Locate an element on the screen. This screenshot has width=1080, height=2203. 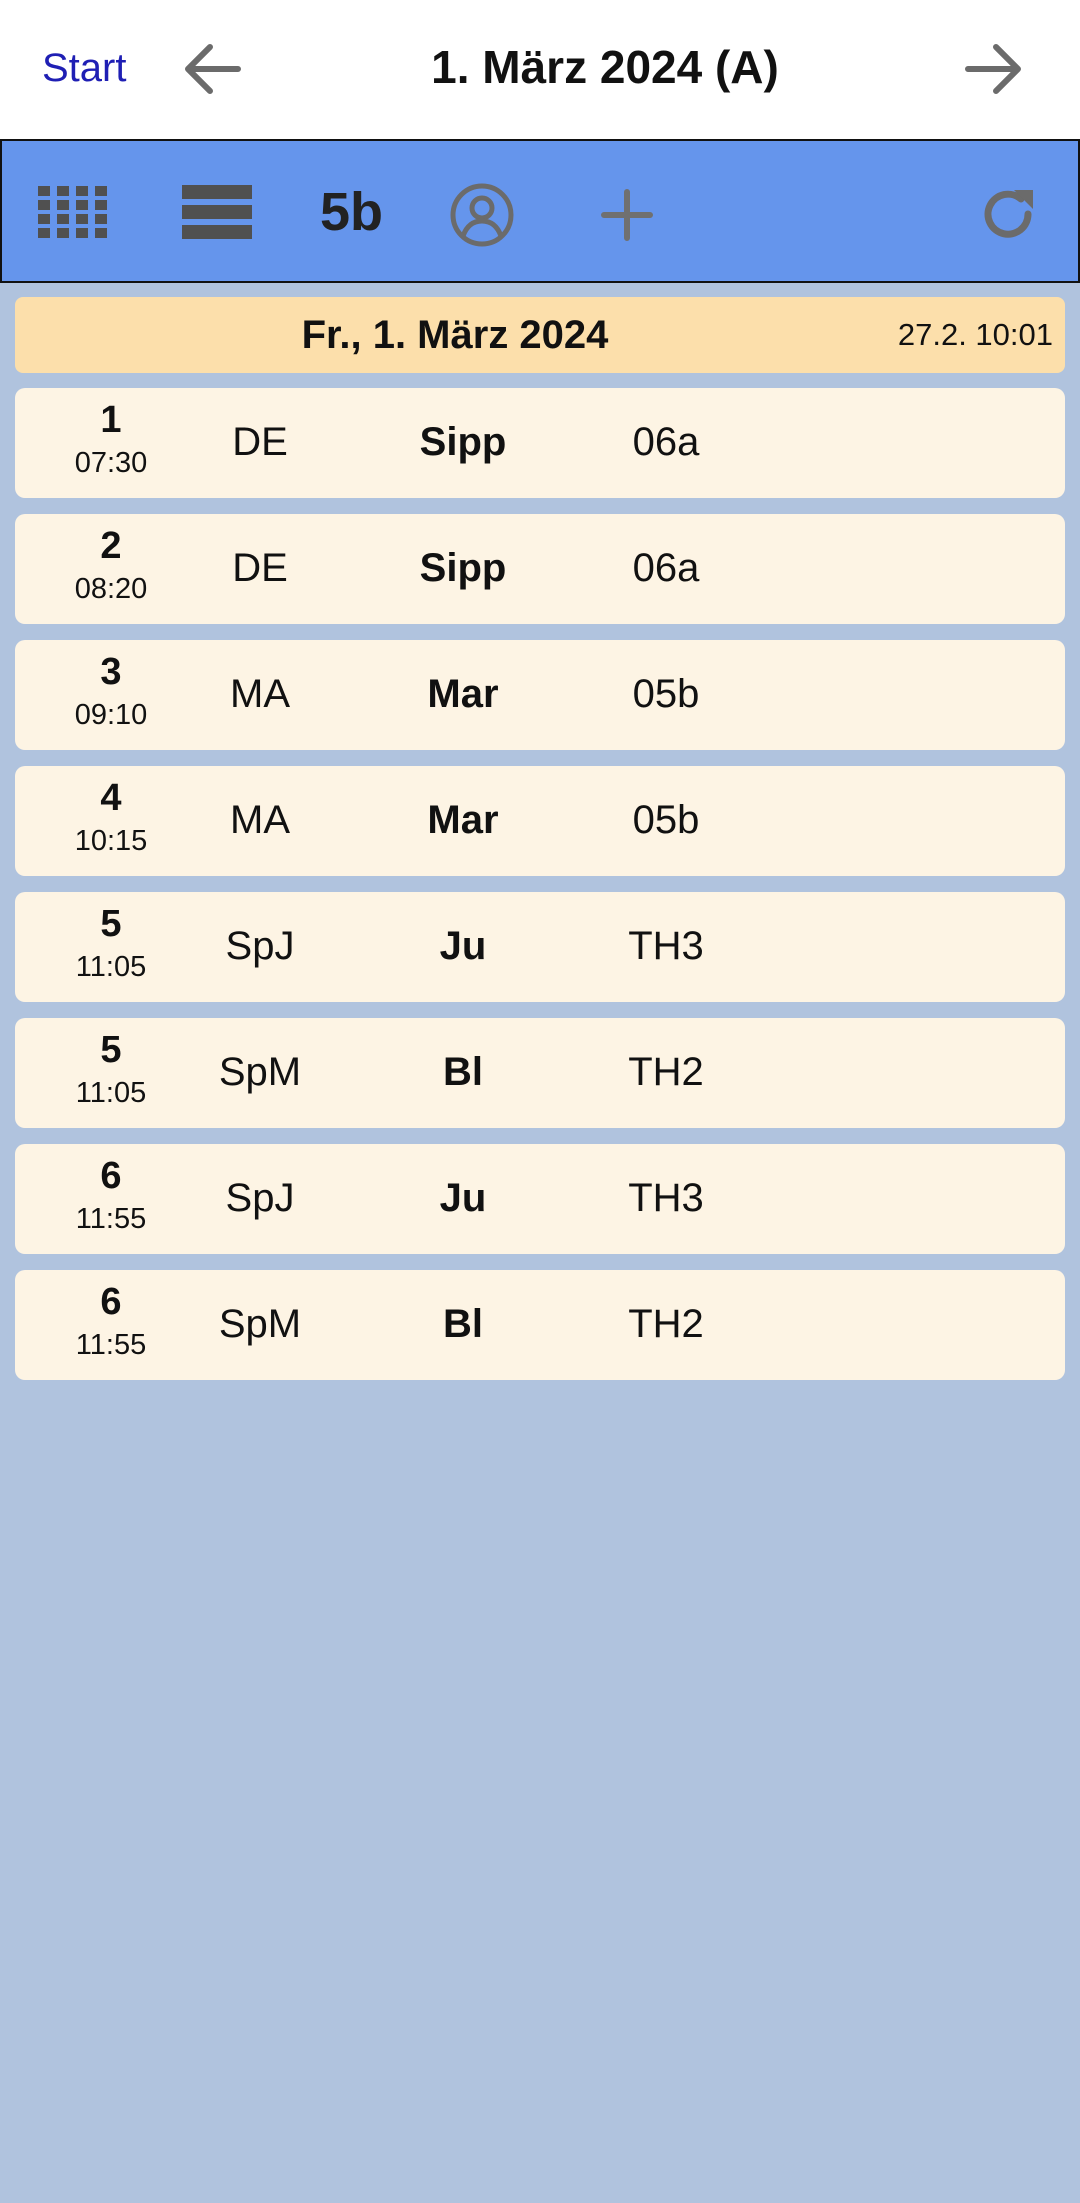
grid-view-button is located at coordinates (73, 212).